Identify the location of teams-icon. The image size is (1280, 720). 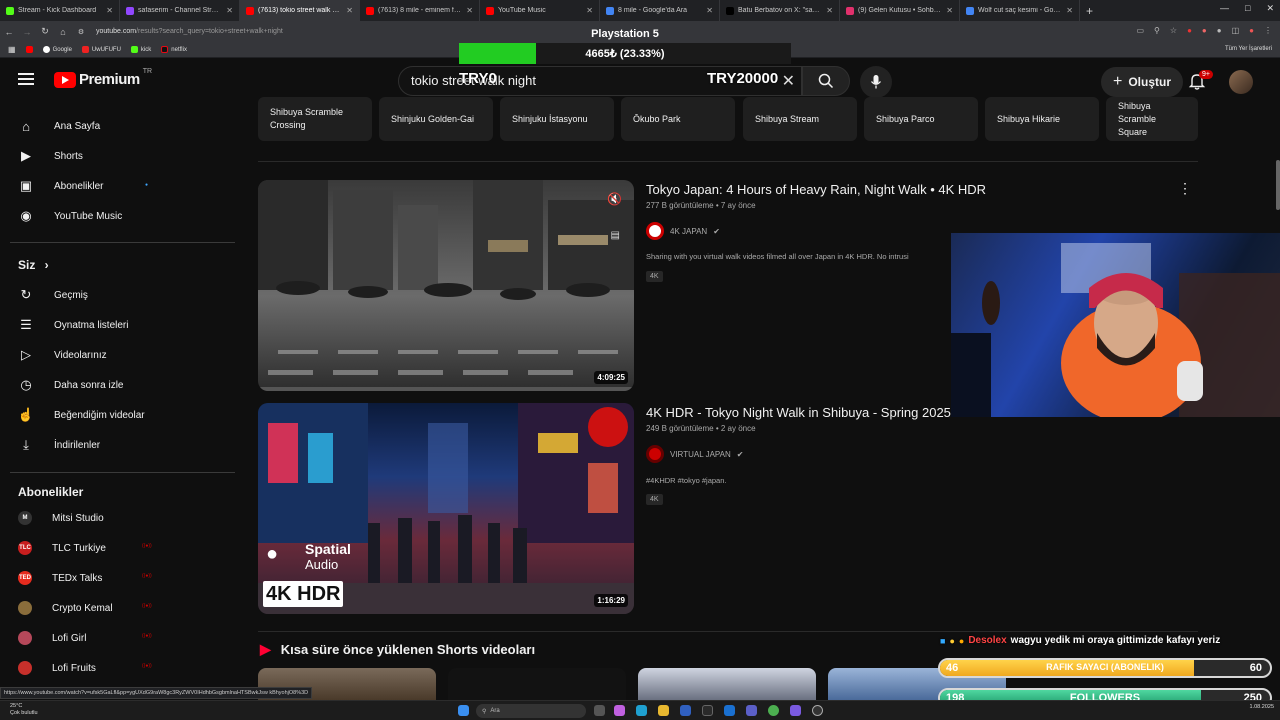
(751, 710).